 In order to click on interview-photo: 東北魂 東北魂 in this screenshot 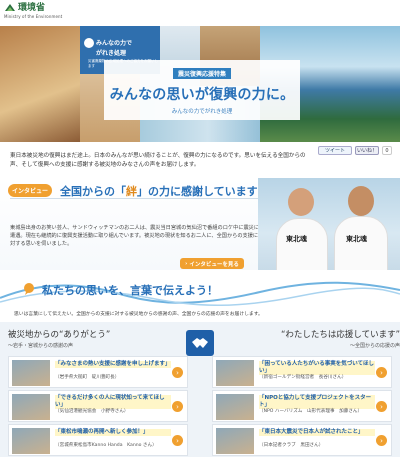, I will do `click(329, 224)`.